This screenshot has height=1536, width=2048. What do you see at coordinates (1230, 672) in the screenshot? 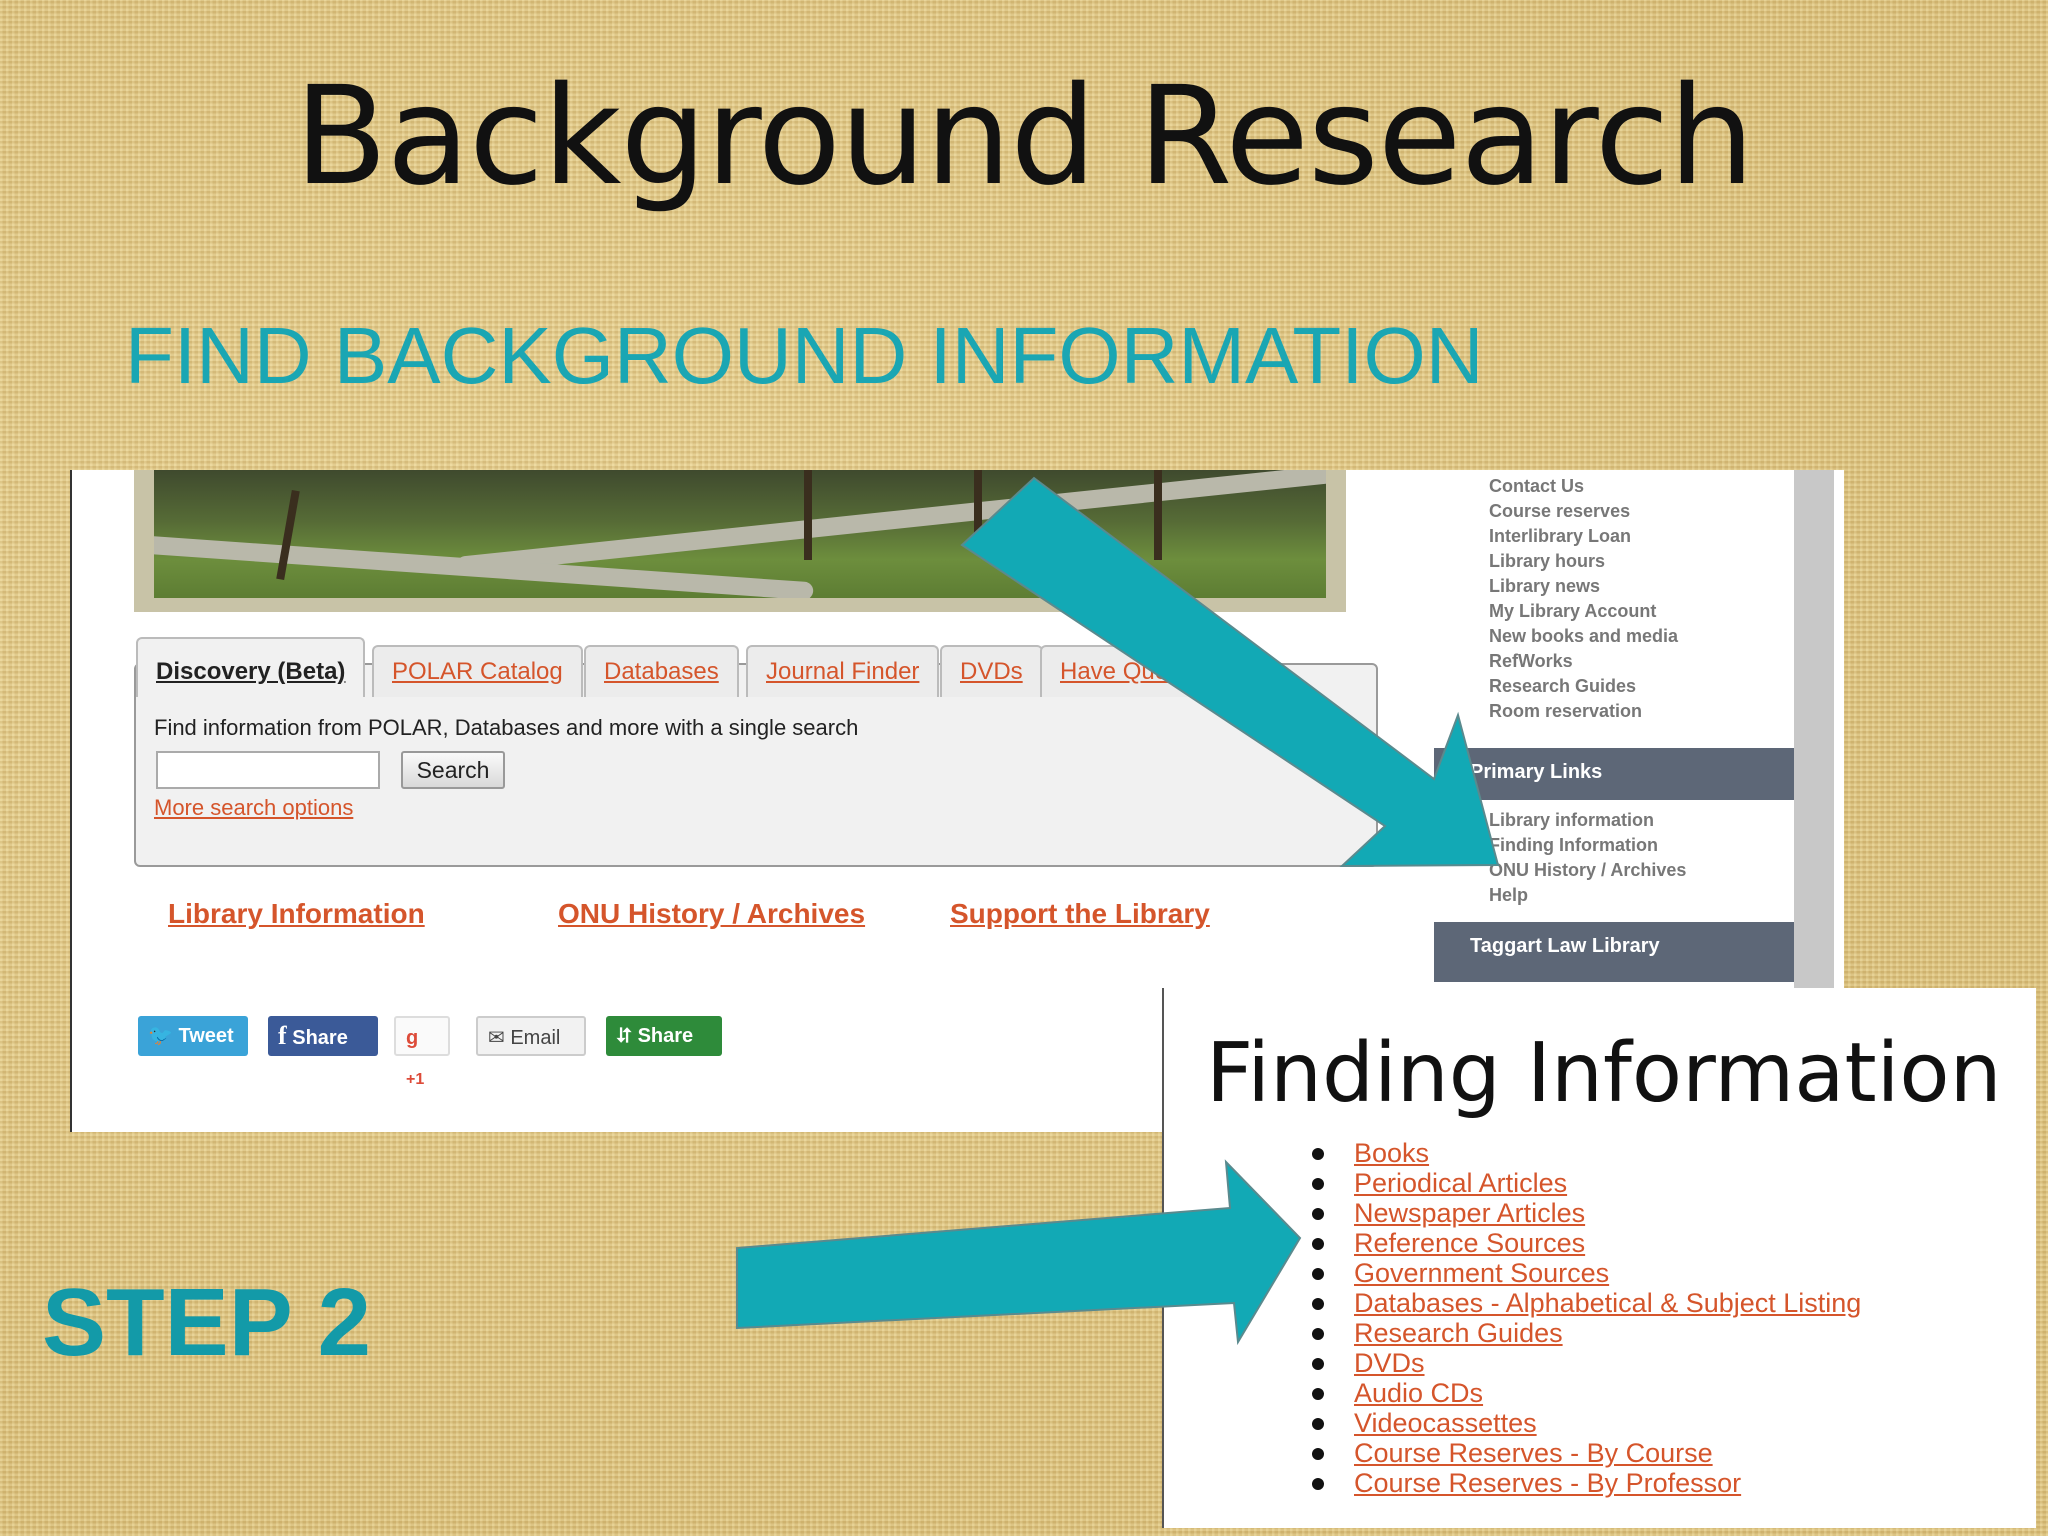
I see `arrow-to-finding-information-icon` at bounding box center [1230, 672].